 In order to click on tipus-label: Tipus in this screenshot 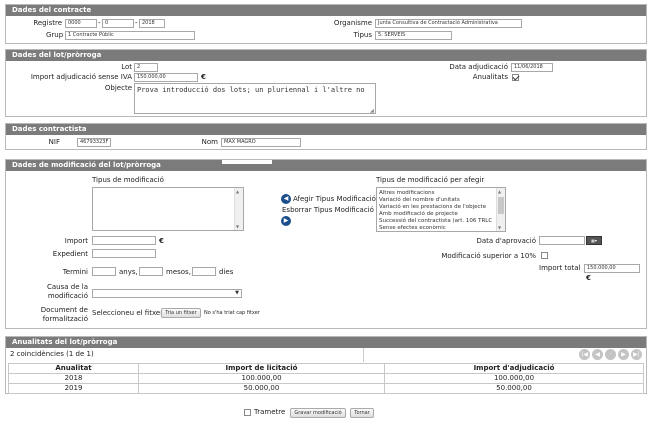, I will do `click(362, 35)`.